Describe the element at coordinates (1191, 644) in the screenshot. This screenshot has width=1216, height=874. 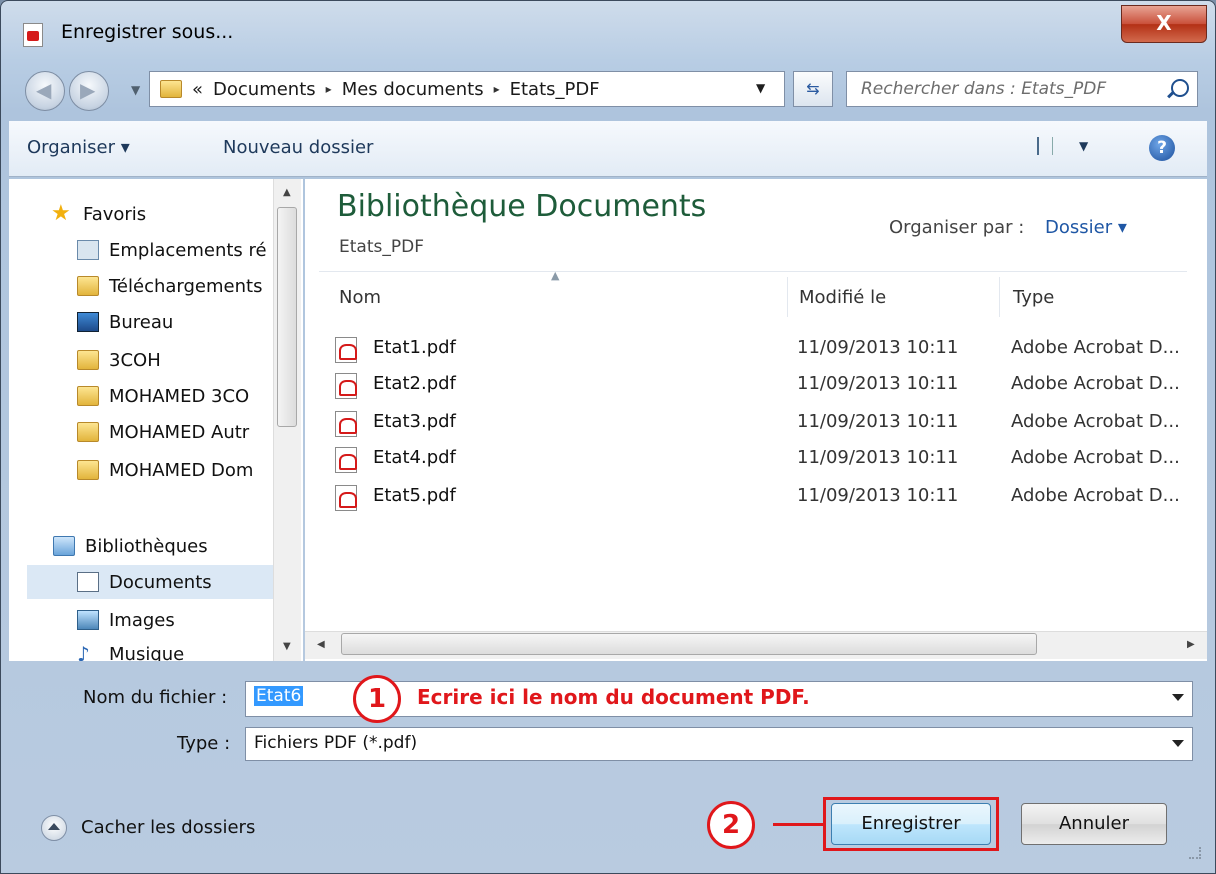
I see `scroll-right-icon: ▶` at that location.